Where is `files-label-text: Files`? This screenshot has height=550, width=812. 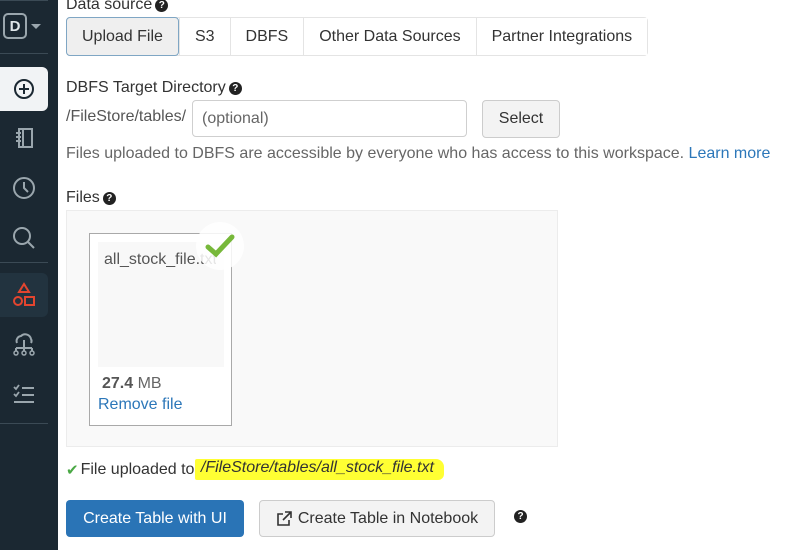
files-label-text: Files is located at coordinates (83, 197).